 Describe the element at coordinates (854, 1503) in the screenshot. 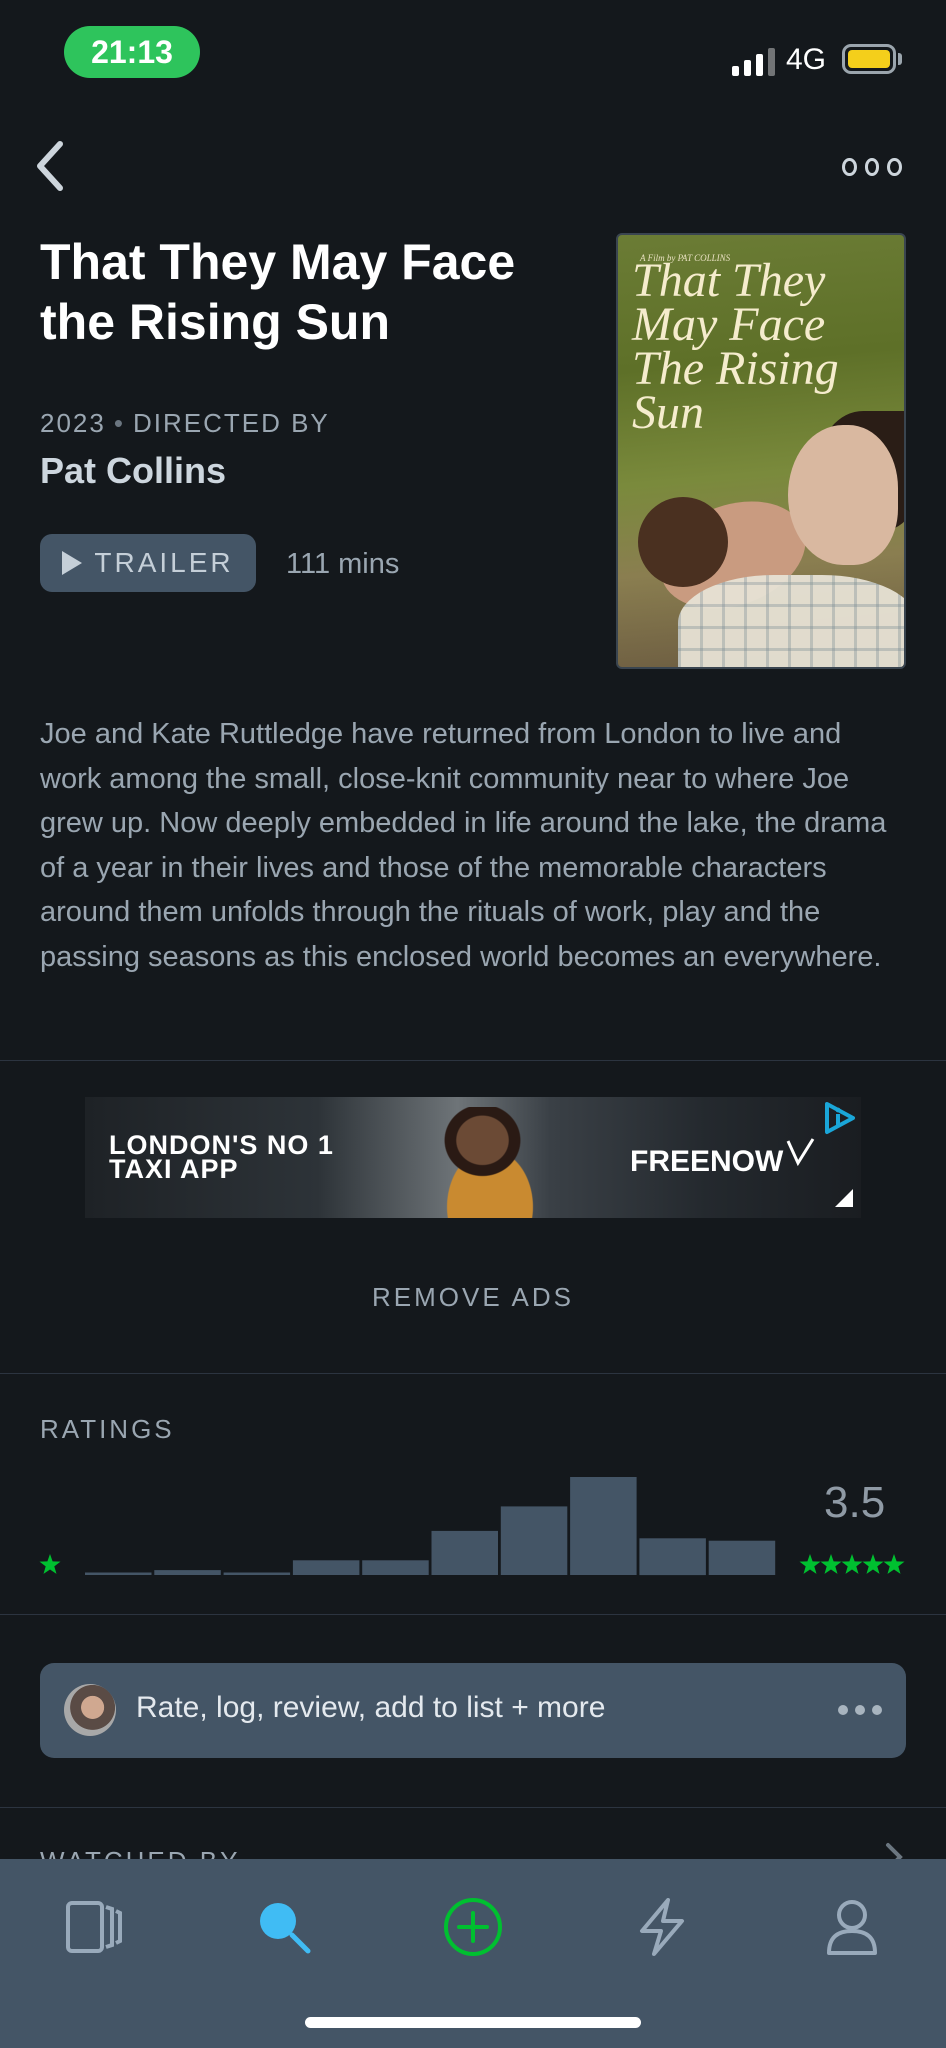

I see `average-rating: 3.5` at that location.